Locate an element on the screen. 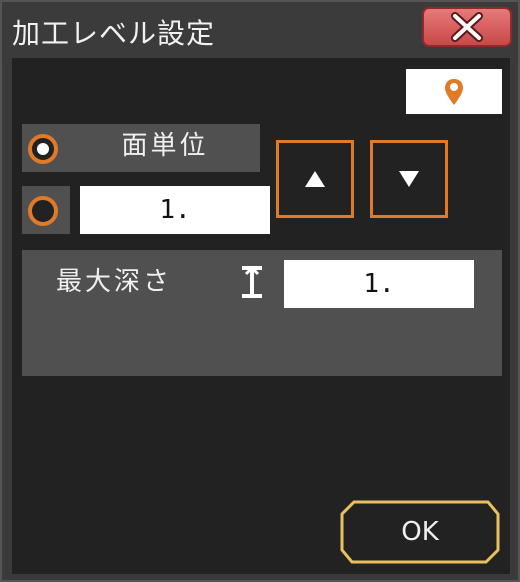 Image resolution: width=520 pixels, height=582 pixels. level-up-button is located at coordinates (315, 179).